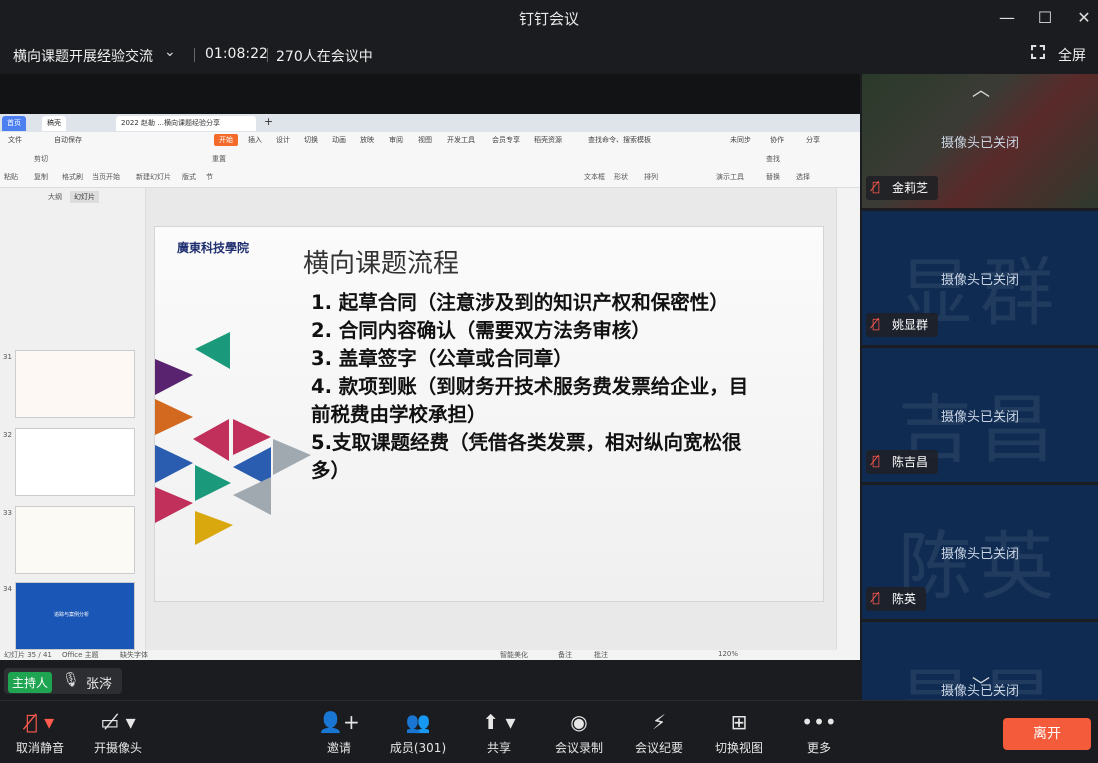 Image resolution: width=1098 pixels, height=763 pixels. Describe the element at coordinates (651, 177) in the screenshot. I see `tool-arrange: 排列` at that location.